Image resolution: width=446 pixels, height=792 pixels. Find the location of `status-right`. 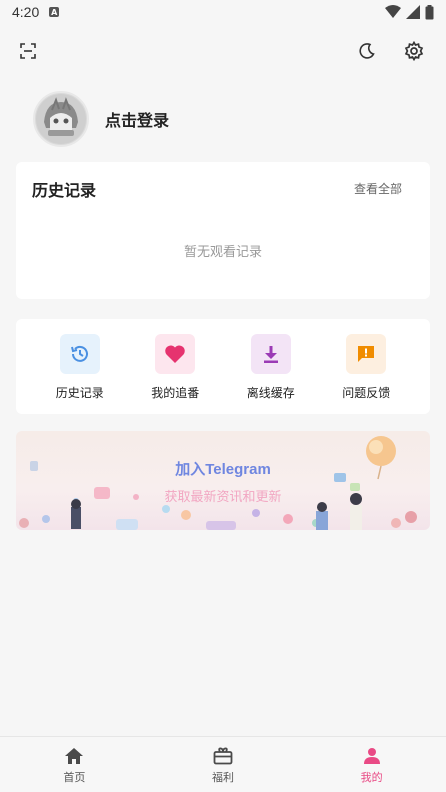

status-right is located at coordinates (409, 12).